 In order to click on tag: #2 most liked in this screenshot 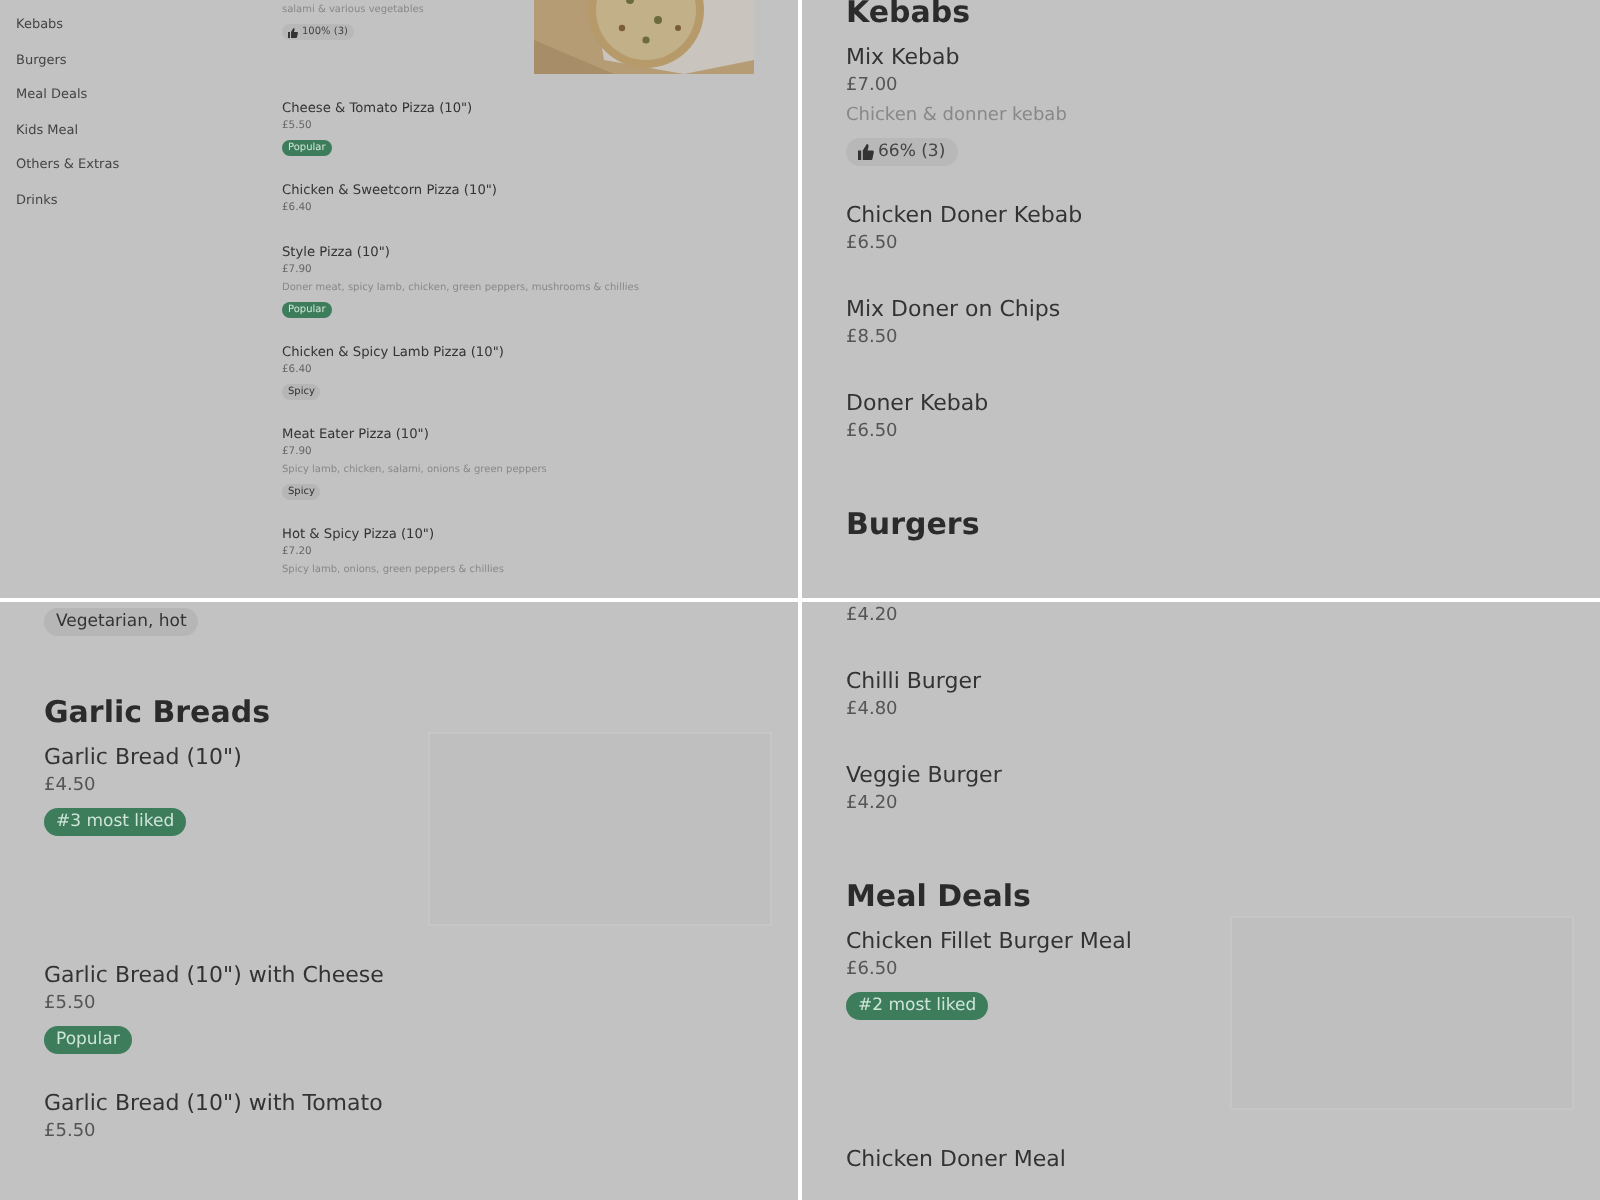, I will do `click(917, 1006)`.